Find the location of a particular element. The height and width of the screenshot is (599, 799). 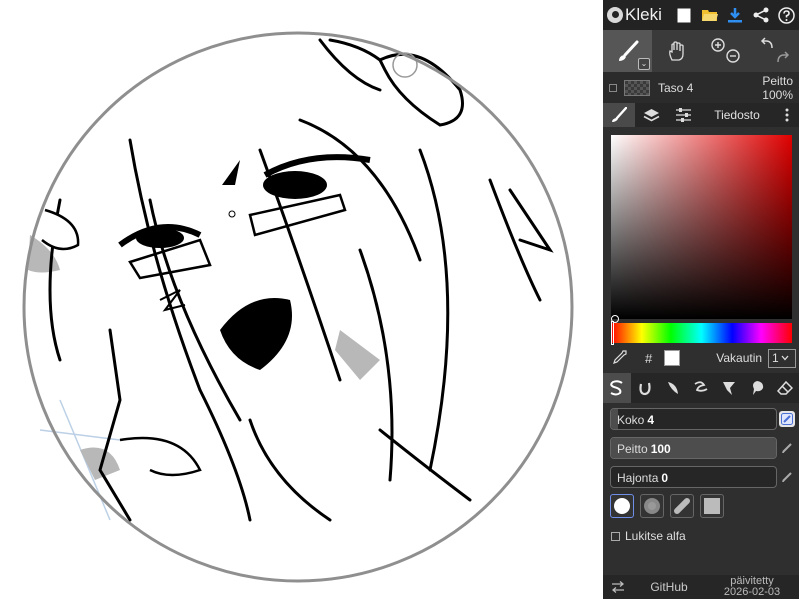

chisel-tip-button is located at coordinates (682, 506).